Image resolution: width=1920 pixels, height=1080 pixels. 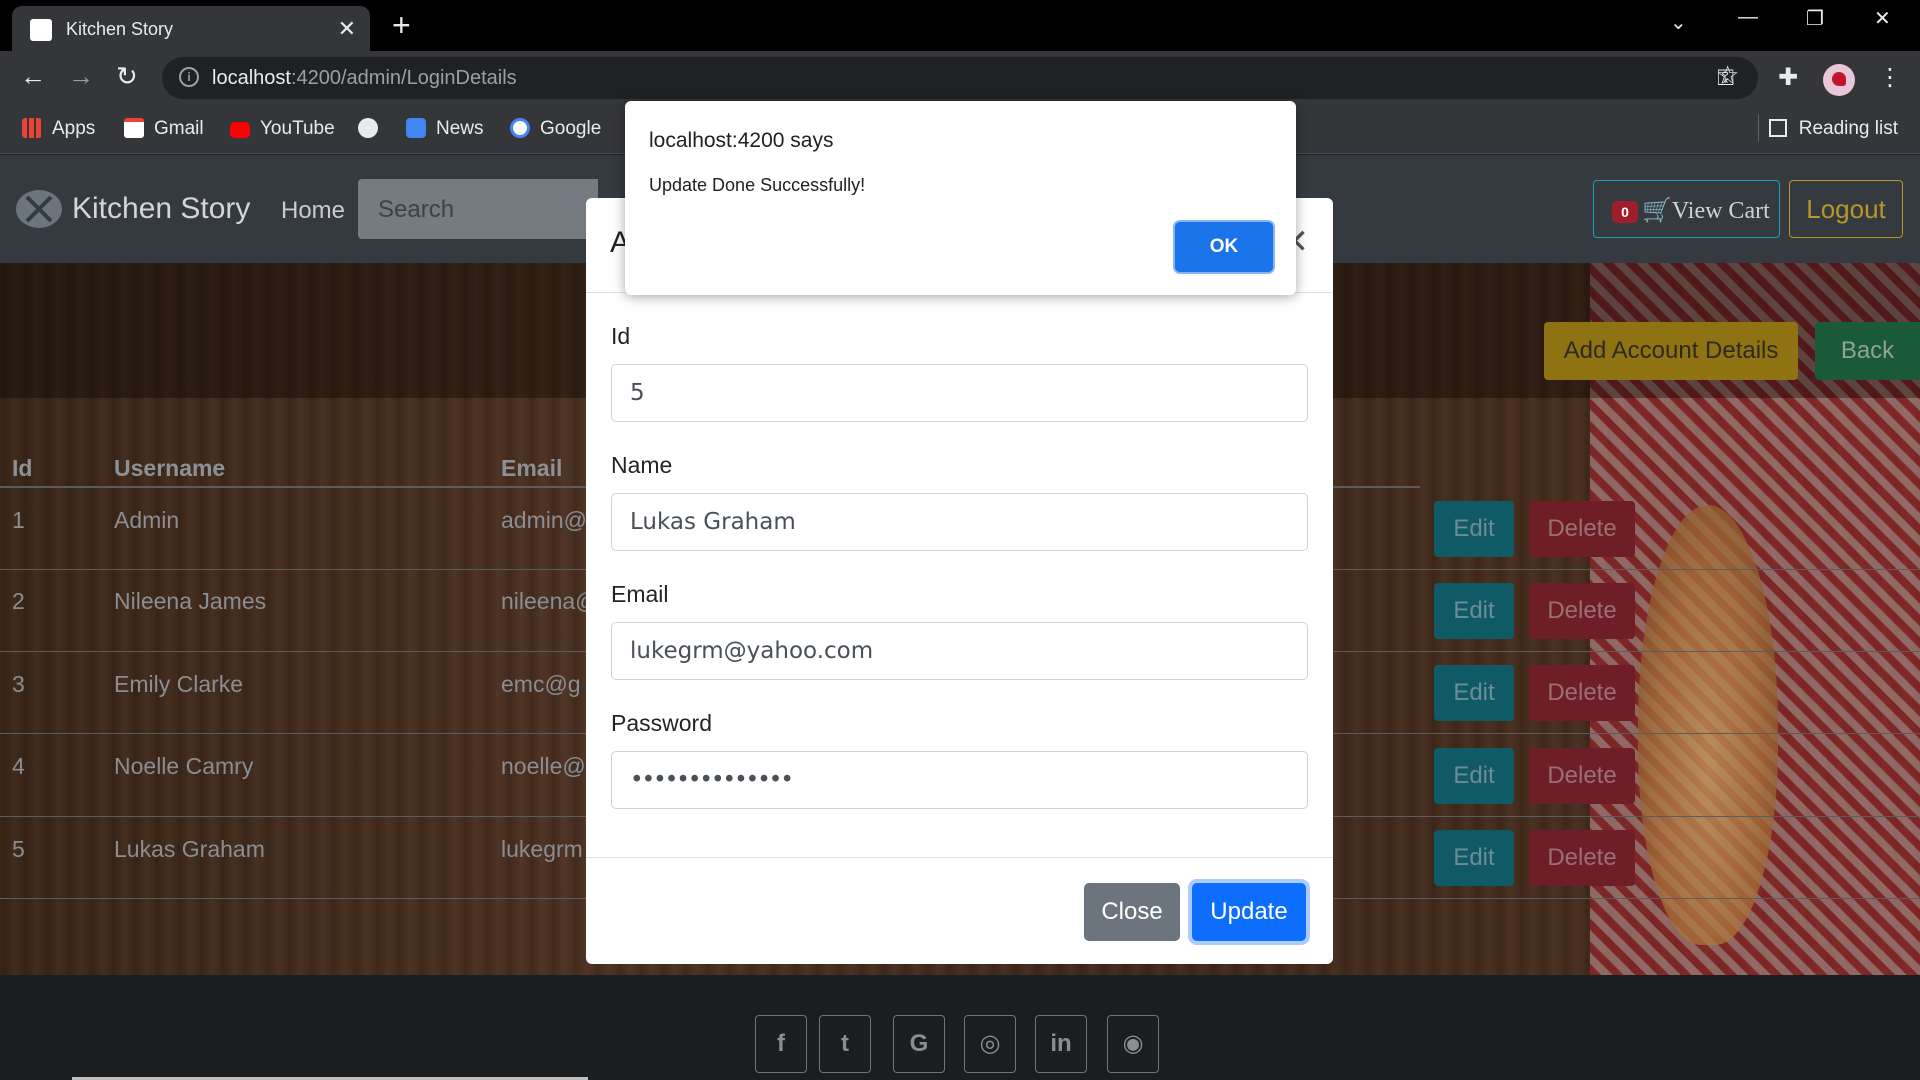 I want to click on wooden-spoon-image, so click(x=1708, y=725).